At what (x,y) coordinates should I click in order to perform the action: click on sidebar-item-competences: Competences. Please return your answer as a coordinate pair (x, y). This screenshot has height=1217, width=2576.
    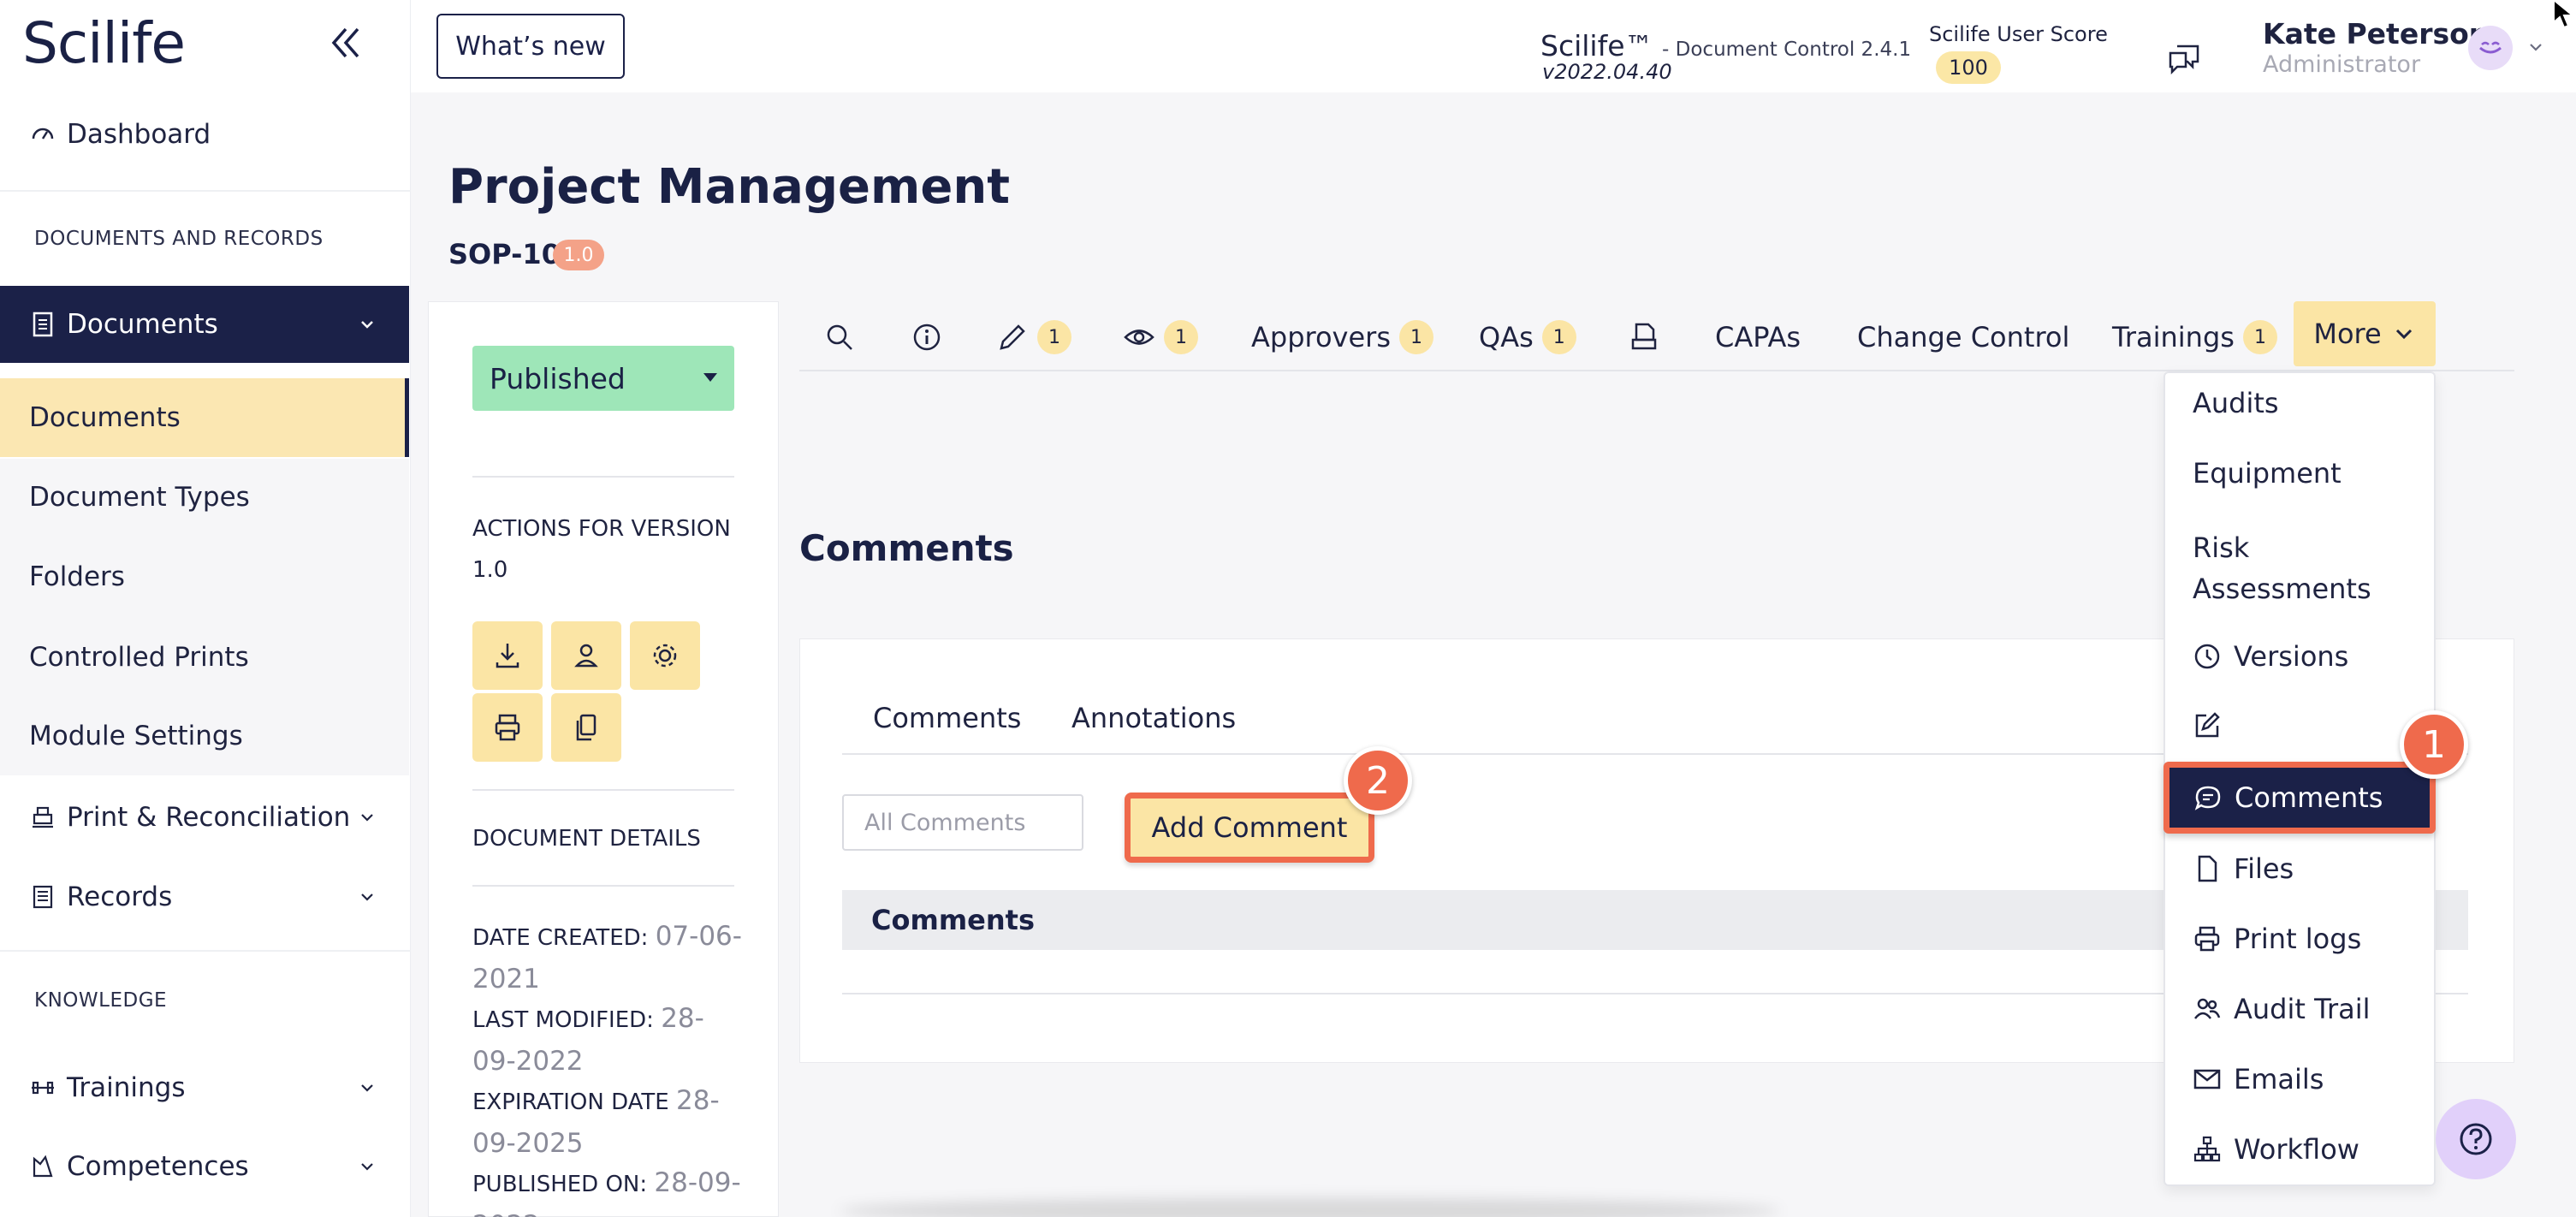
    Looking at the image, I should click on (204, 1166).